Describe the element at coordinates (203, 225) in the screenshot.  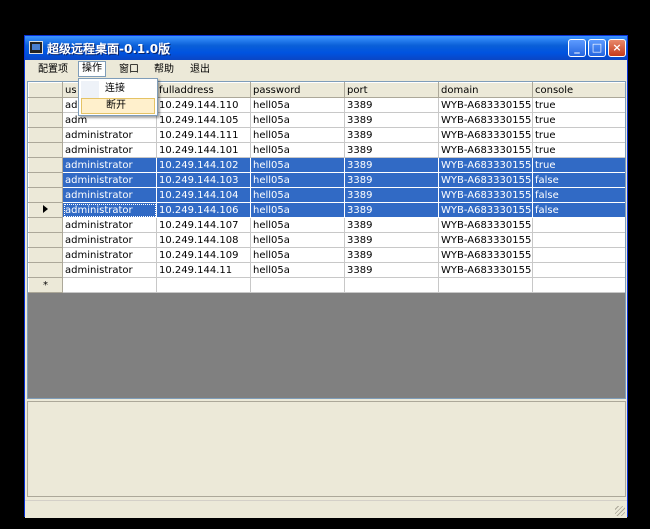
I see `cell-fulladdress: 10.249.144.107` at that location.